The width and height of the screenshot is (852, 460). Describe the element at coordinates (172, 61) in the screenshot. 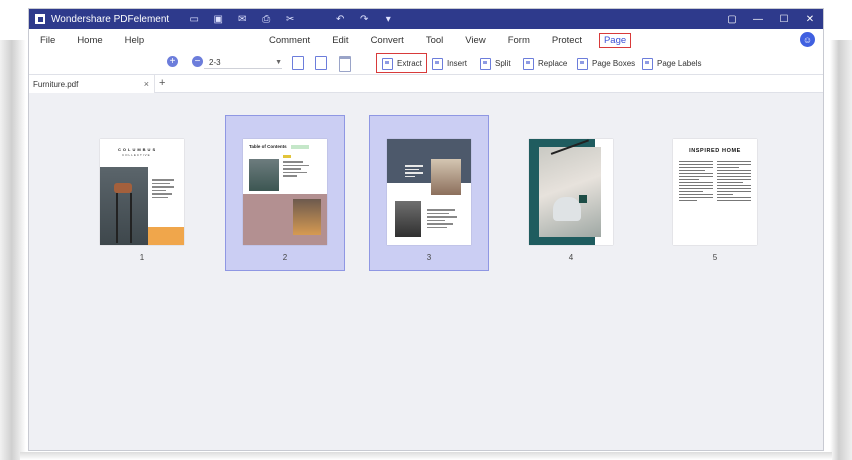

I see `zoom-in-icon: +` at that location.